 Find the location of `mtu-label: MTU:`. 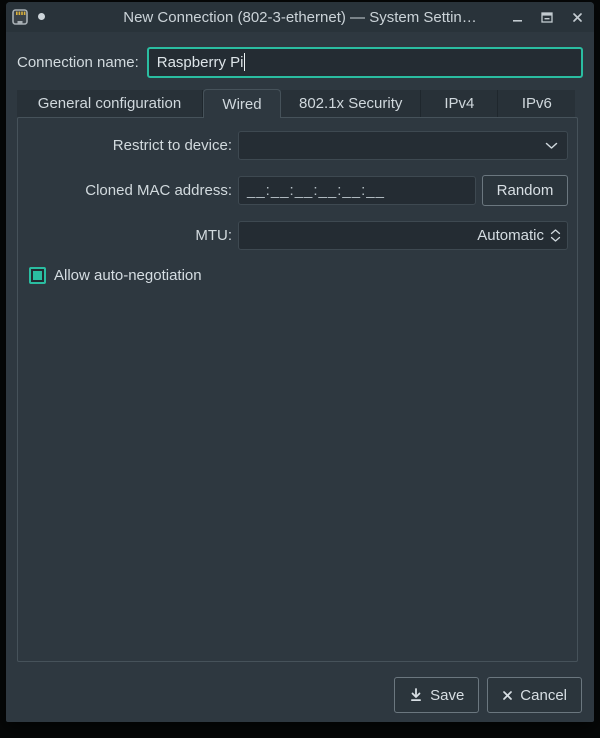

mtu-label: MTU: is located at coordinates (213, 235).